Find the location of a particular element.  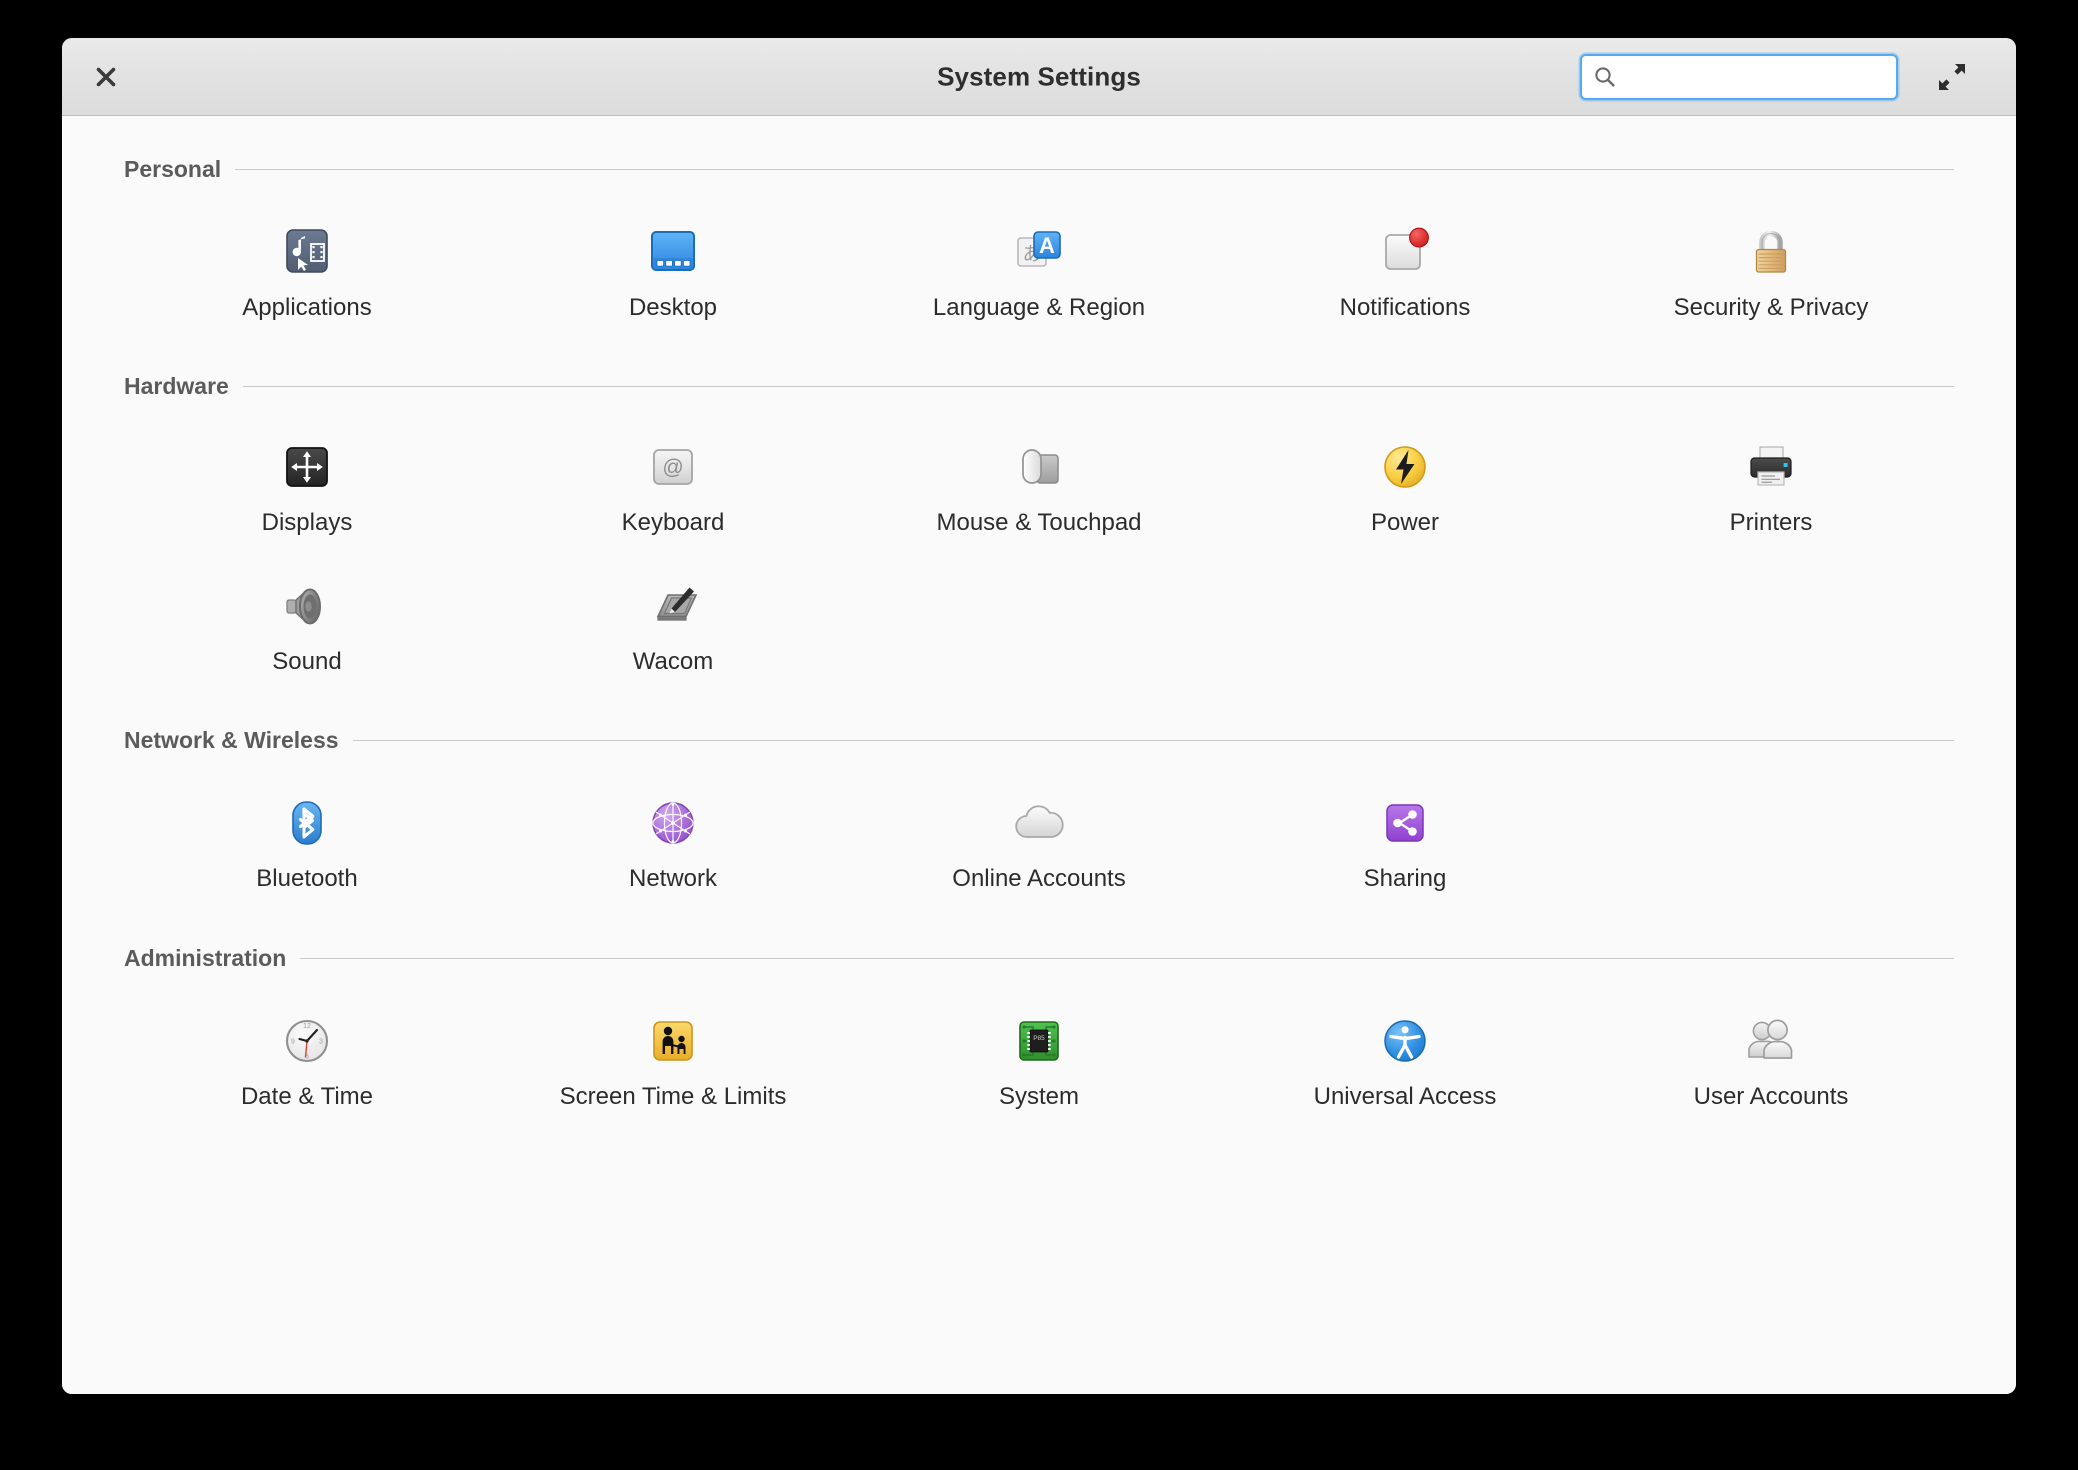

keyboard-icon: @ is located at coordinates (673, 467).